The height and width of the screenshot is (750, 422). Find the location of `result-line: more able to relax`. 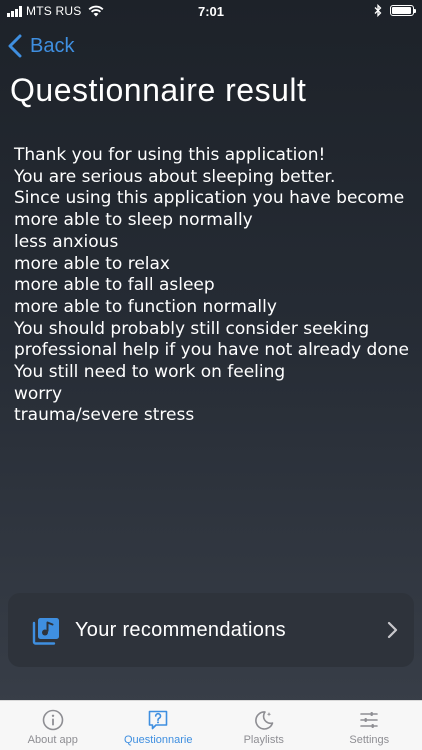

result-line: more able to relax is located at coordinates (92, 263).